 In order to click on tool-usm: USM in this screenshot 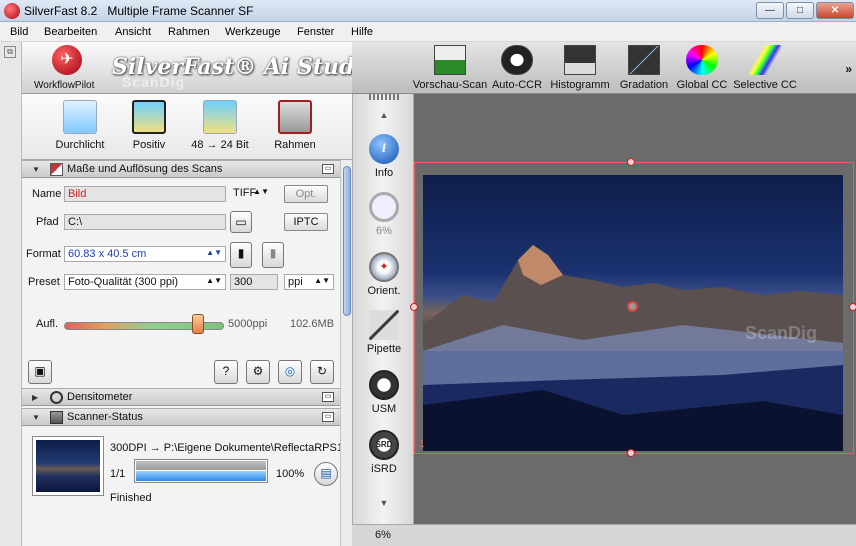, I will do `click(384, 392)`.